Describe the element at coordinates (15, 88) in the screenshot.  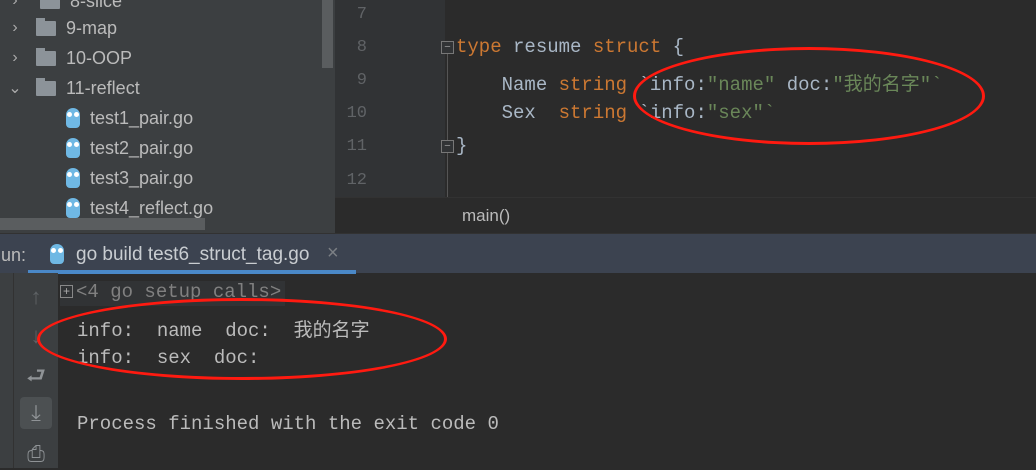
I see `chevron-down-icon: ⌄` at that location.